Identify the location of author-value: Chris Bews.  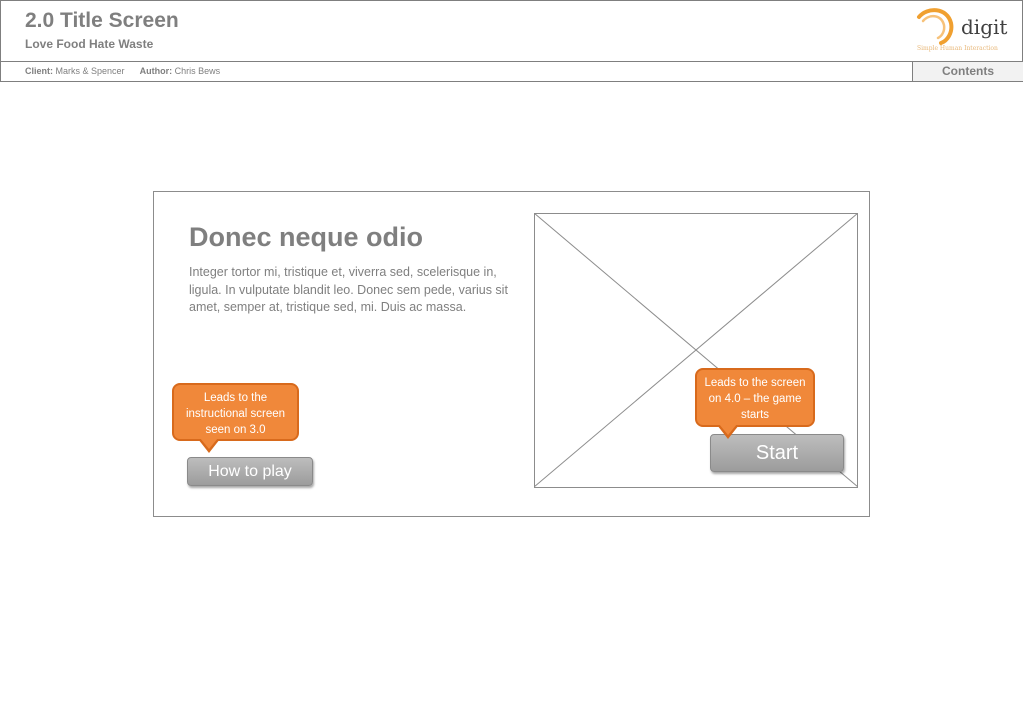
(197, 71).